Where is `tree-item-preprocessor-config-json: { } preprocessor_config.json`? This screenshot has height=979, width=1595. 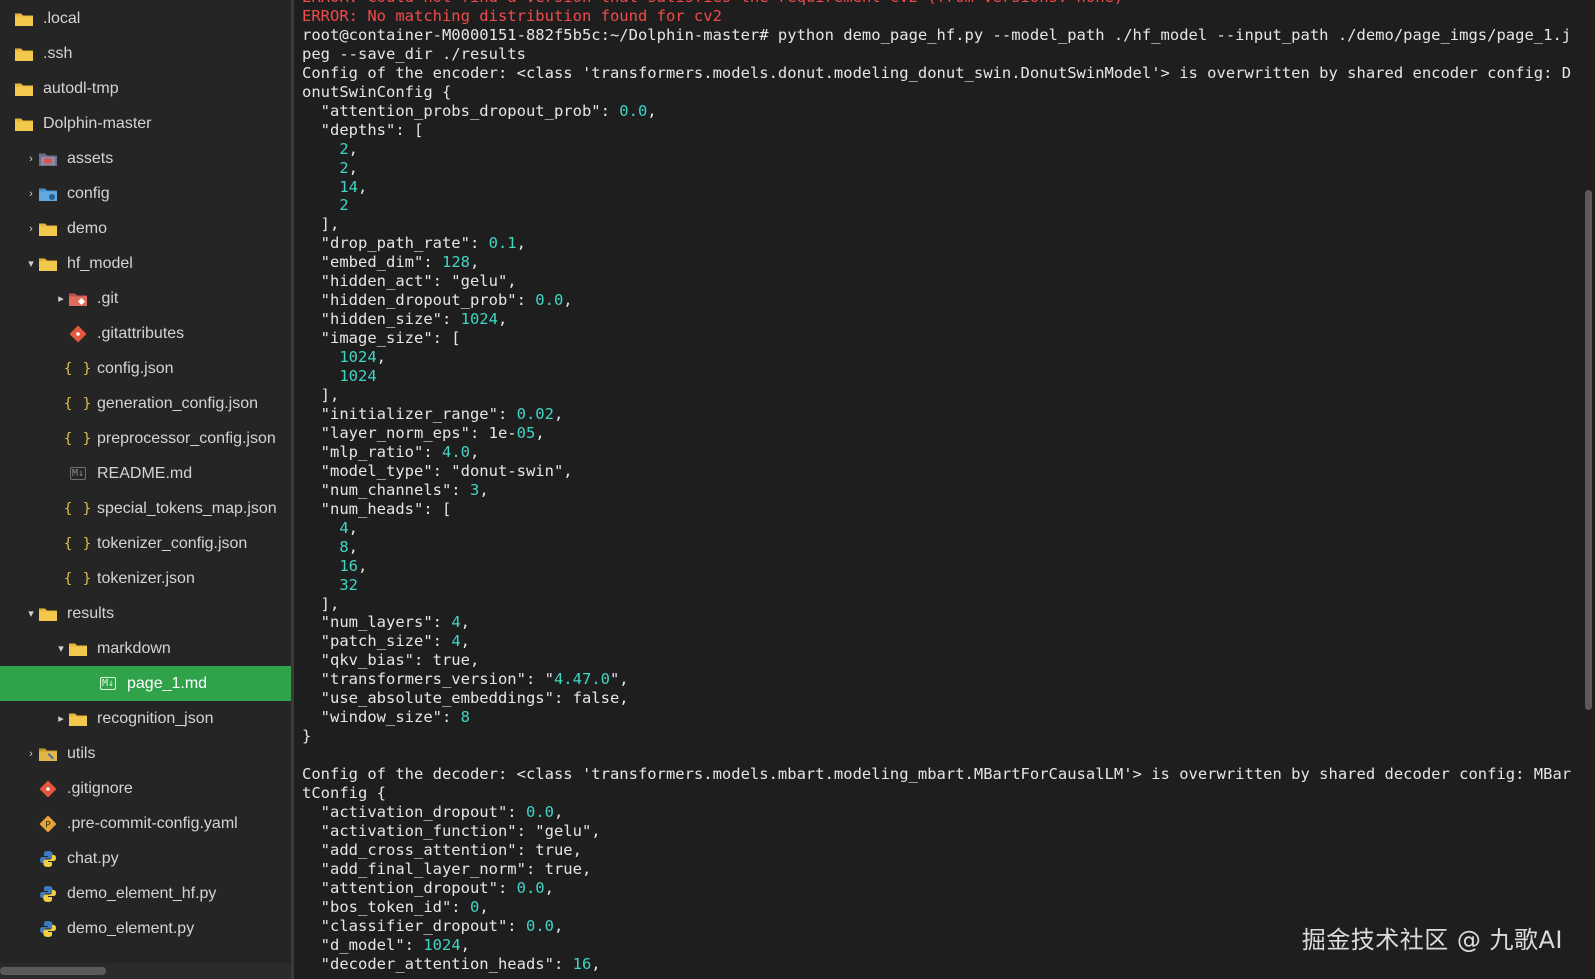 tree-item-preprocessor-config-json: { } preprocessor_config.json is located at coordinates (145, 438).